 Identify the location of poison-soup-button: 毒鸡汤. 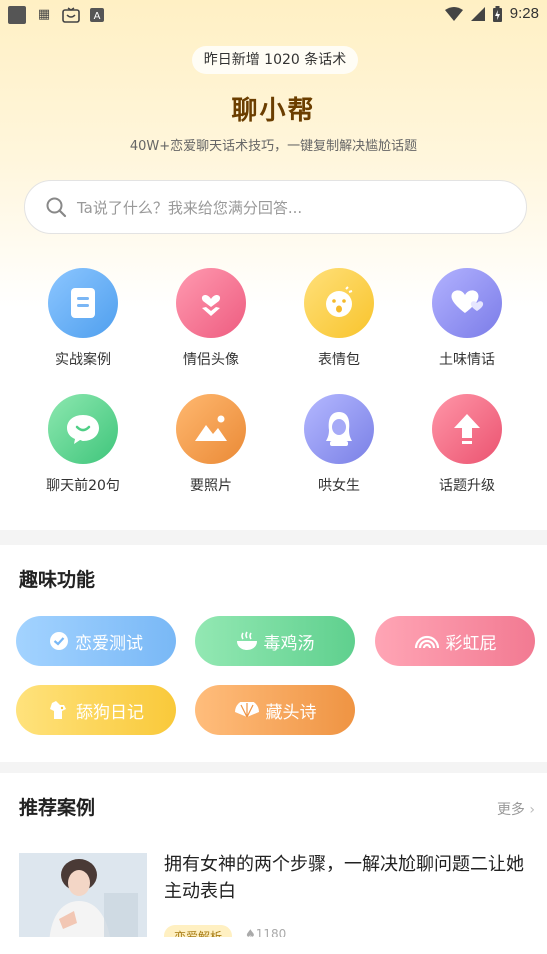
(275, 641).